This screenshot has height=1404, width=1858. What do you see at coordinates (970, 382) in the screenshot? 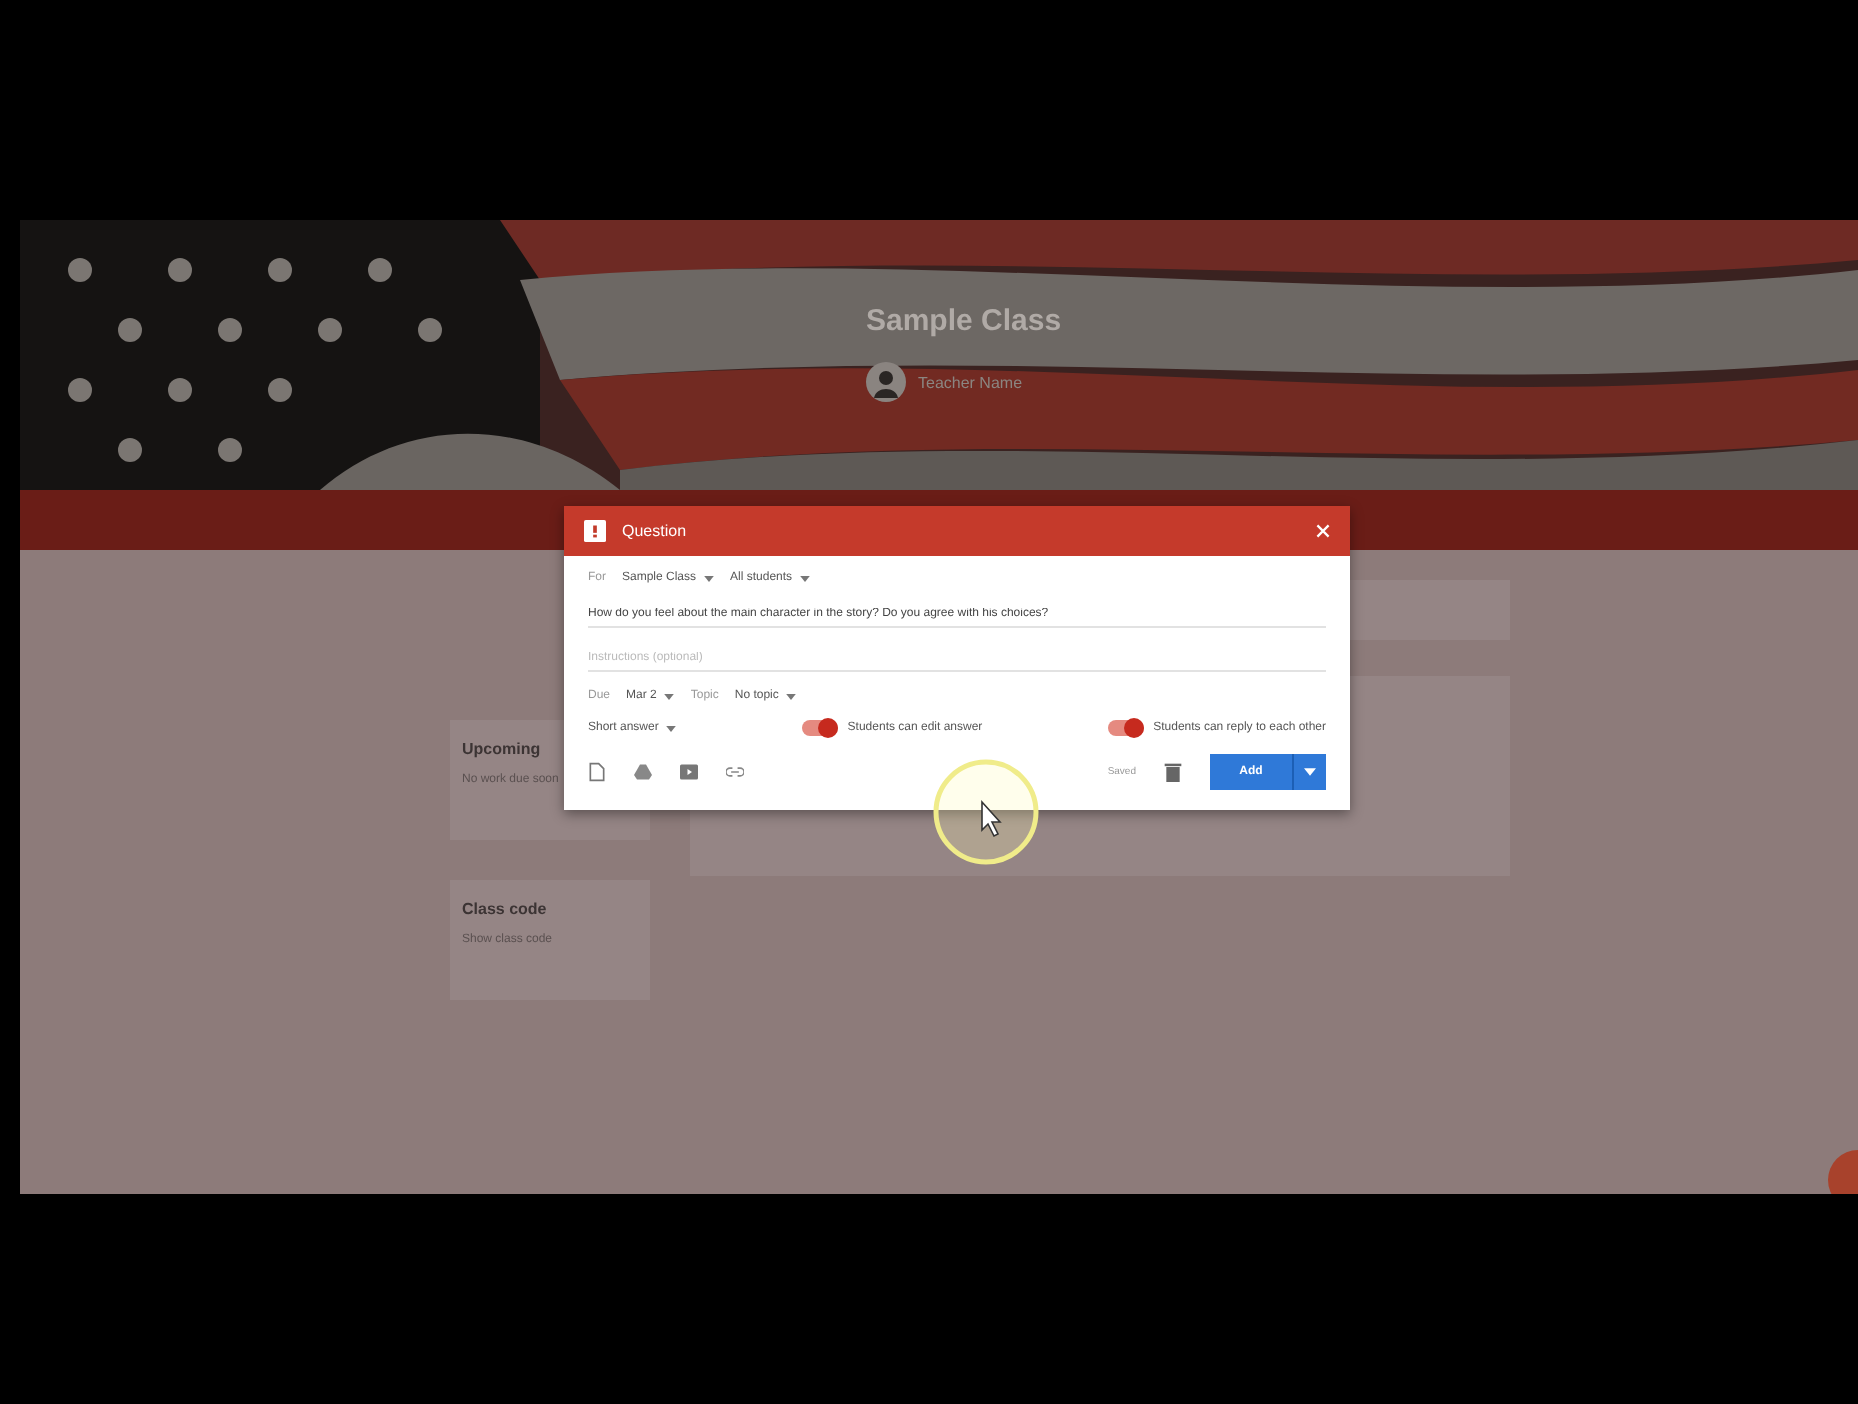
I see `teacher-name: Teacher Name` at bounding box center [970, 382].